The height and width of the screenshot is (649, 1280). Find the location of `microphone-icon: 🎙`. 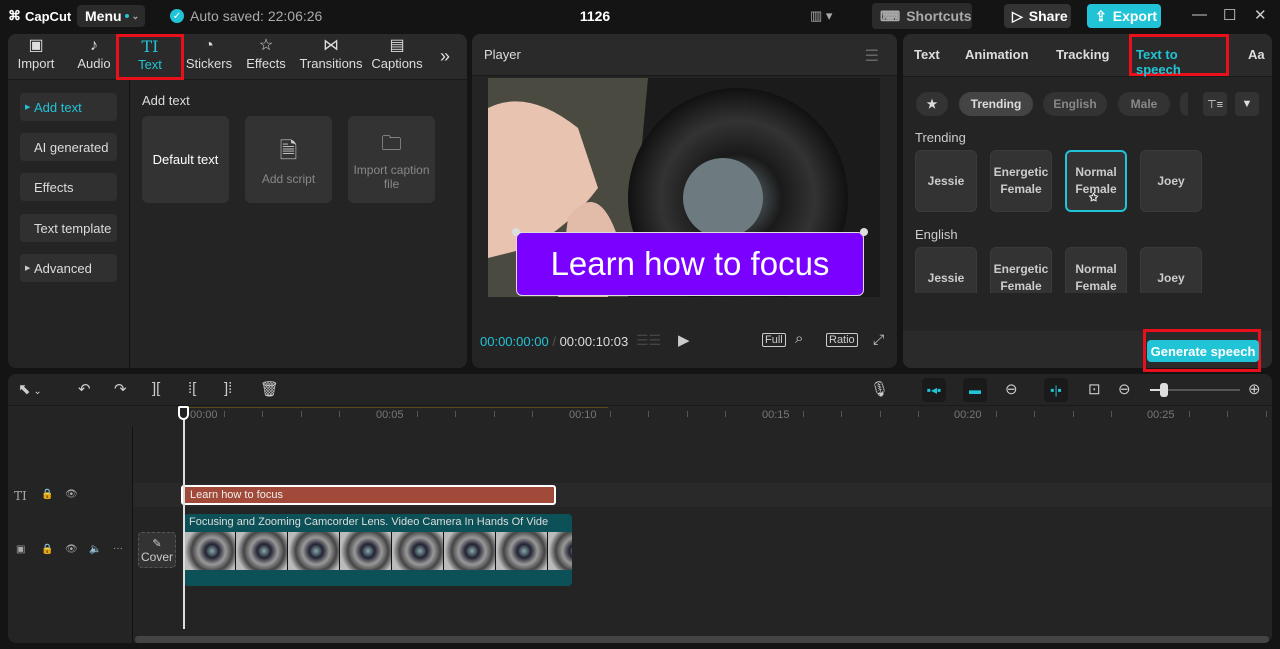

microphone-icon: 🎙 is located at coordinates (879, 389).